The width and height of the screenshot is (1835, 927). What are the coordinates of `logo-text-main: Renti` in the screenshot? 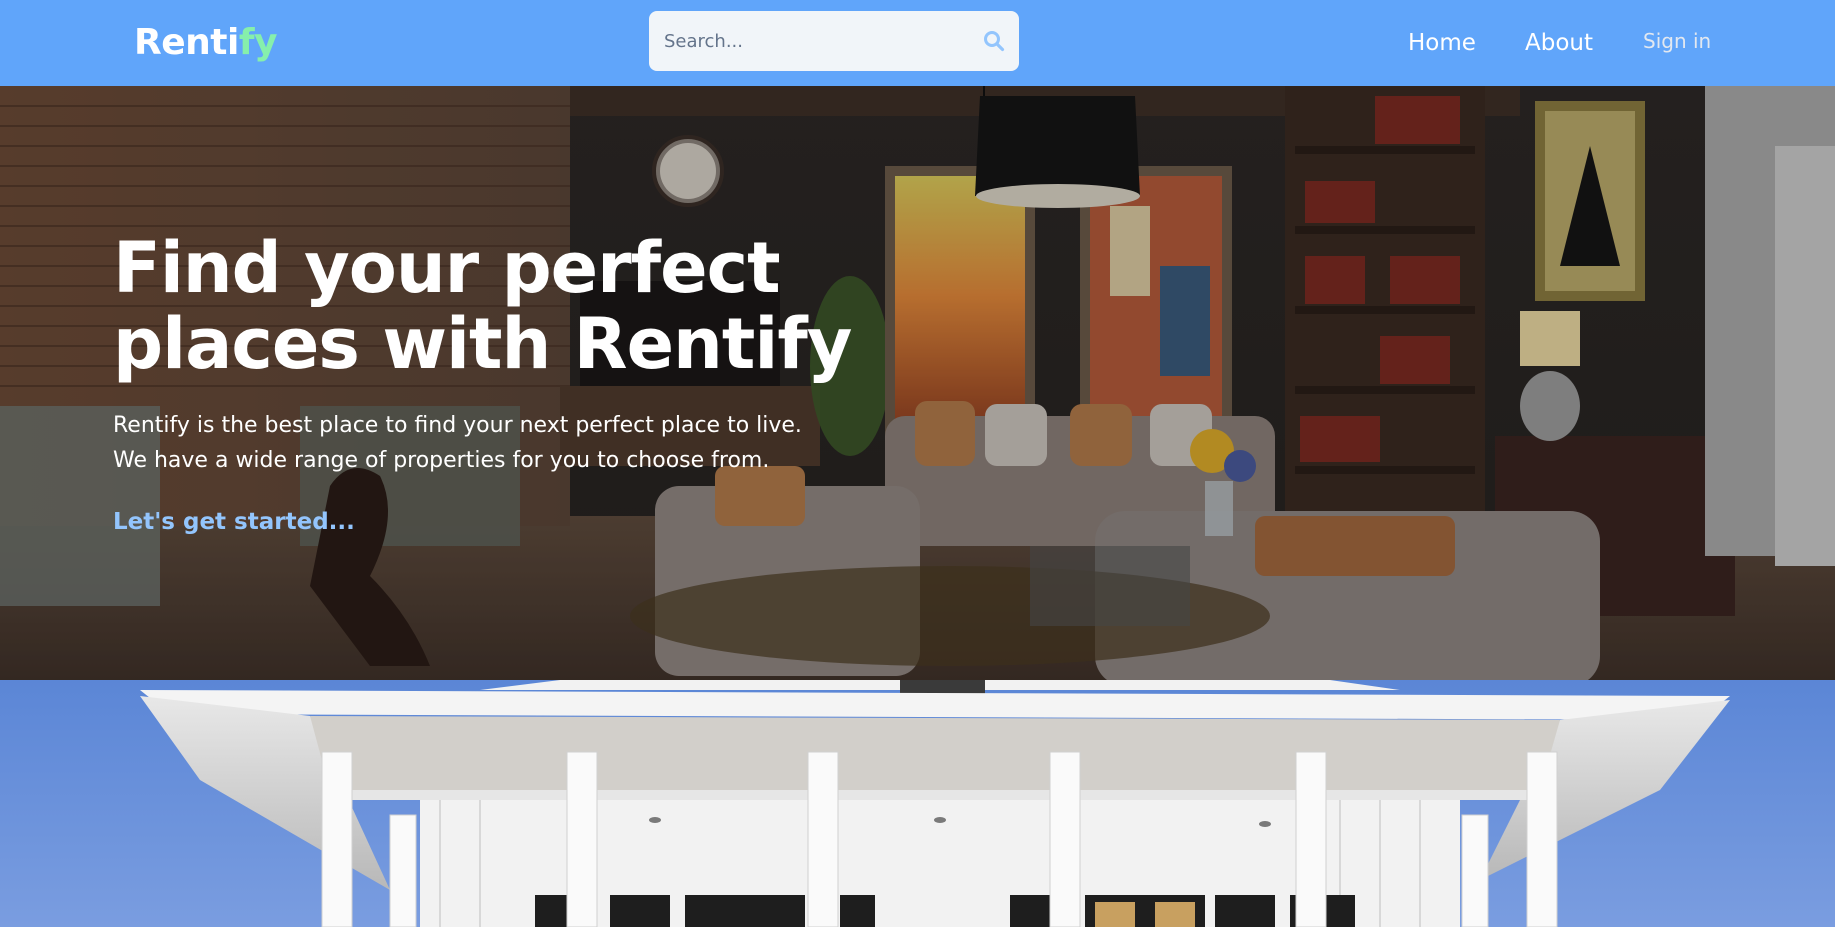 It's located at (186, 42).